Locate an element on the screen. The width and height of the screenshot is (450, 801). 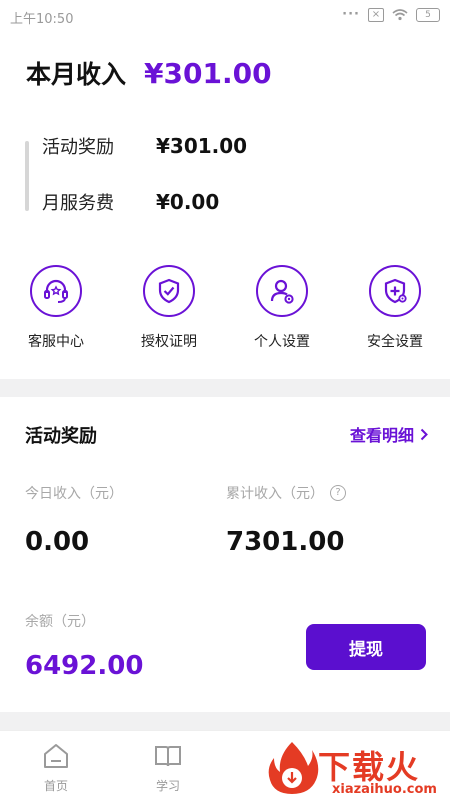
total-income-label-text: 累计收入（元） is located at coordinates (275, 494).